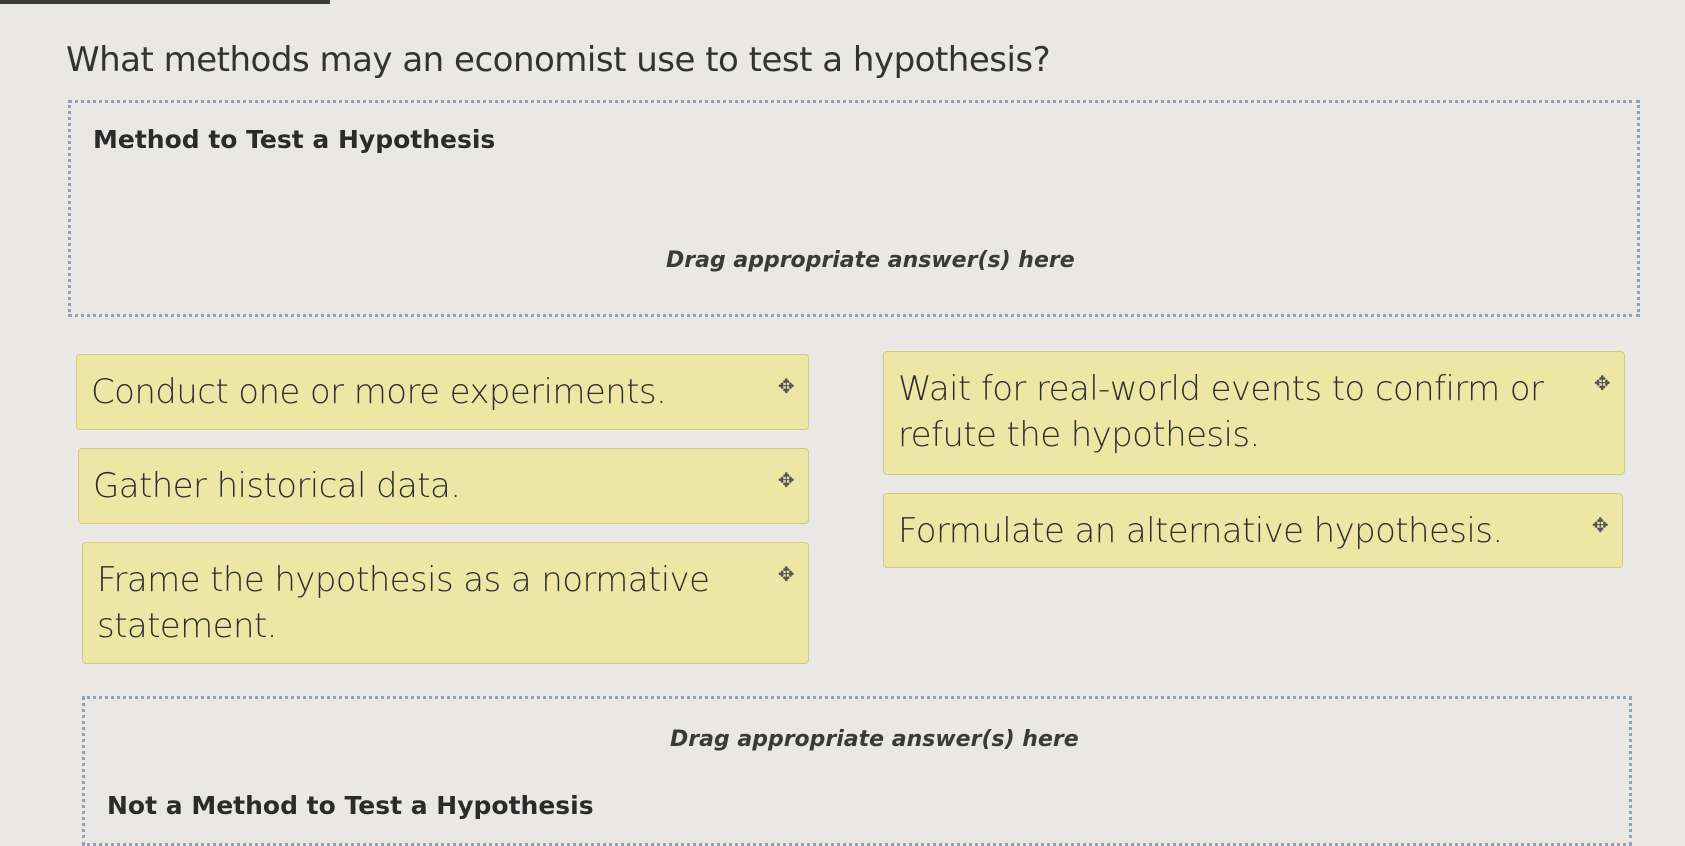 This screenshot has height=846, width=1685. I want to click on answer-chip: Formulate an alternative hypothesis. ✥, so click(1253, 530).